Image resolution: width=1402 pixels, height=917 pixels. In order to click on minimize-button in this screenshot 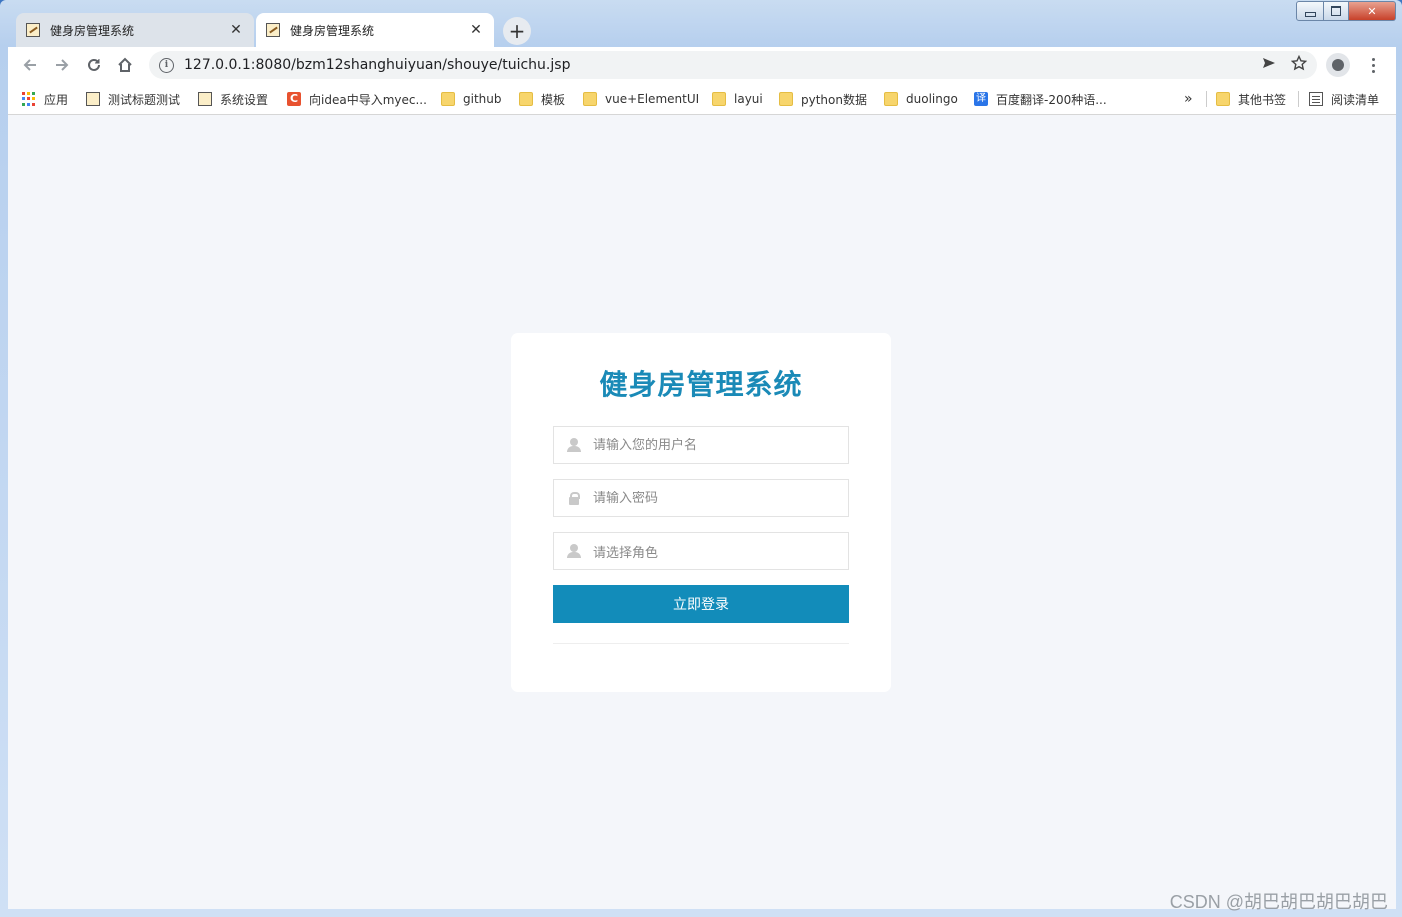, I will do `click(1310, 11)`.